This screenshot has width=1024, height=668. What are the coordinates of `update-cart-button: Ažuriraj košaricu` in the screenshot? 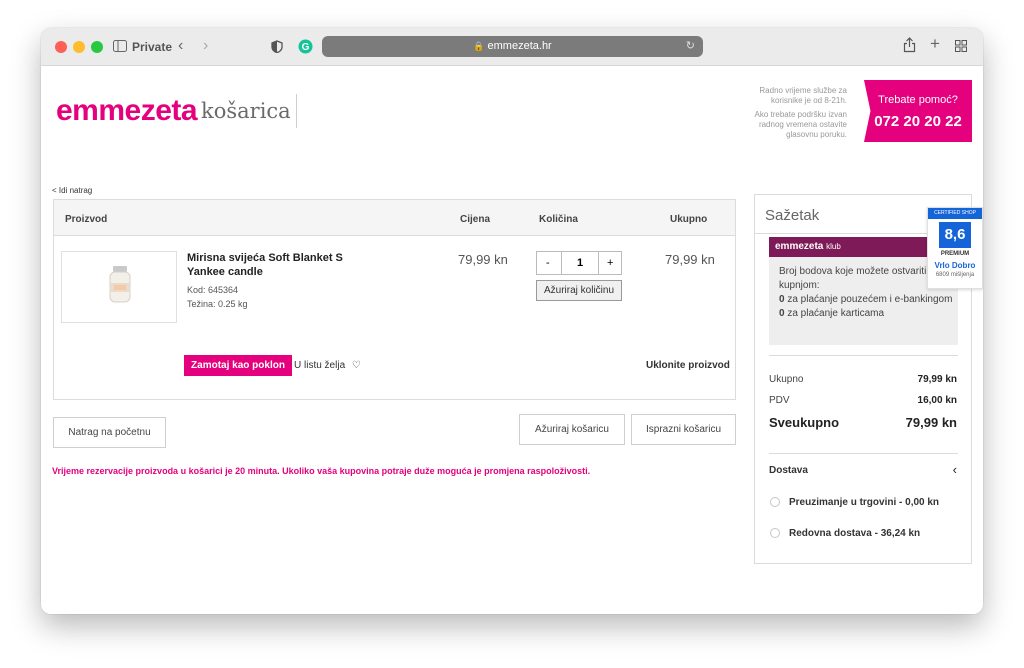 It's located at (572, 429).